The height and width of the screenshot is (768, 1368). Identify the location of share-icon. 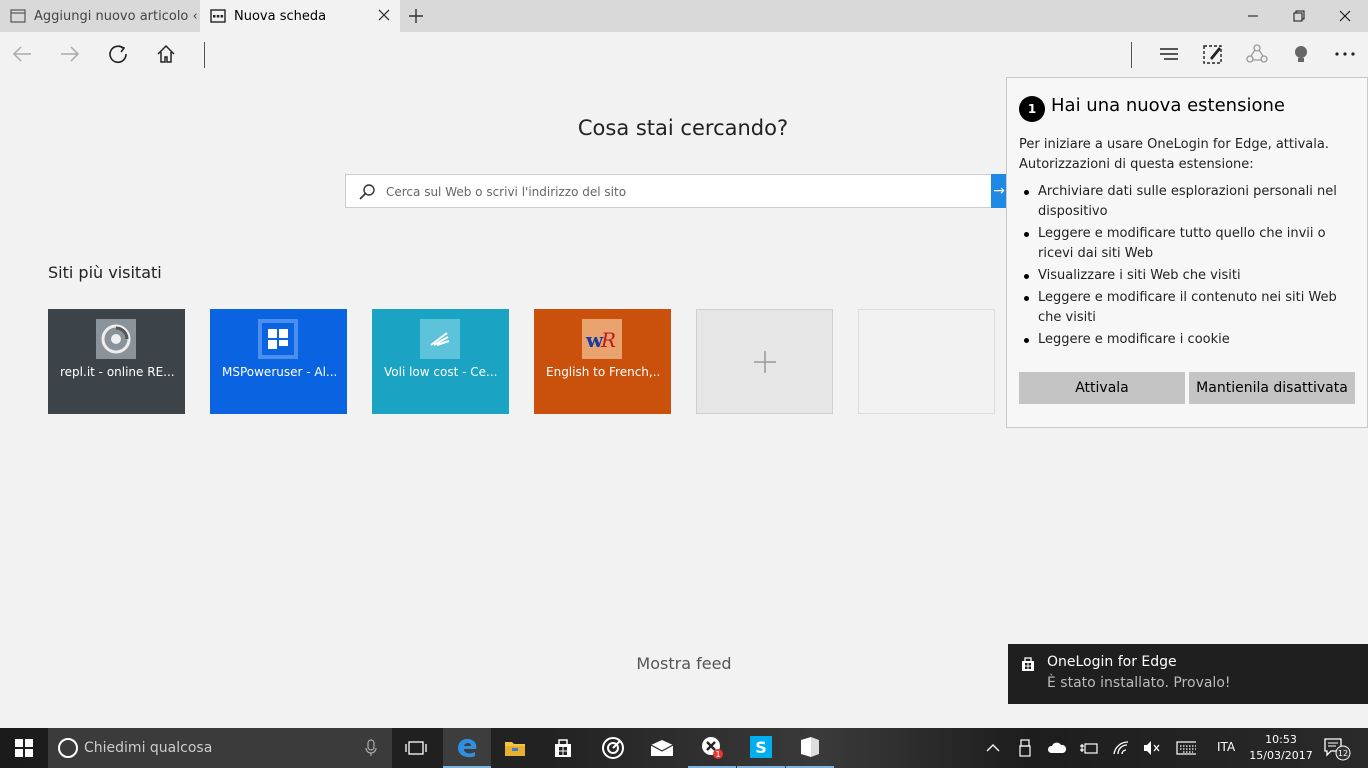
(1257, 53).